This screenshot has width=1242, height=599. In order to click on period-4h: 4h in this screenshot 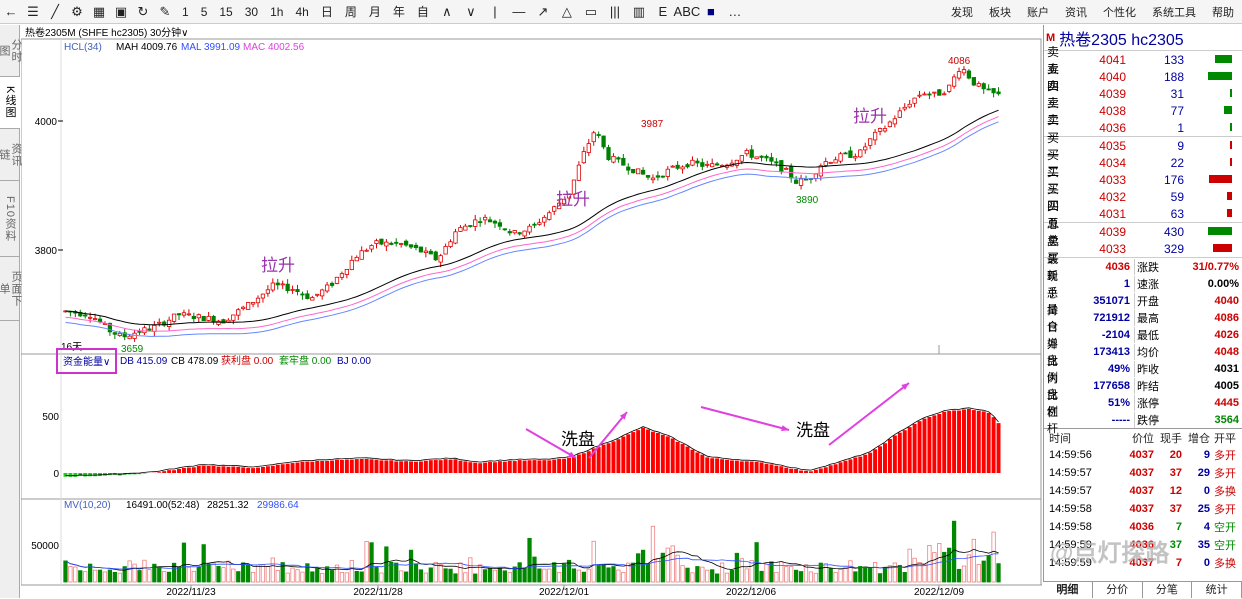, I will do `click(301, 12)`.